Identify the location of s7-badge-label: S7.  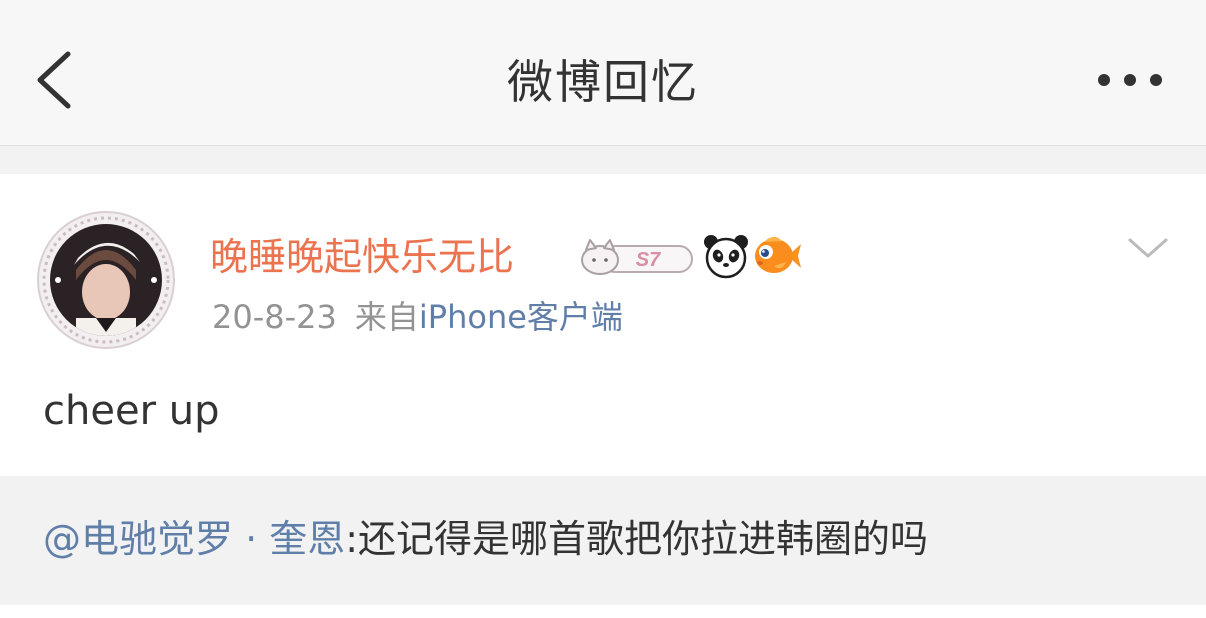
(648, 260).